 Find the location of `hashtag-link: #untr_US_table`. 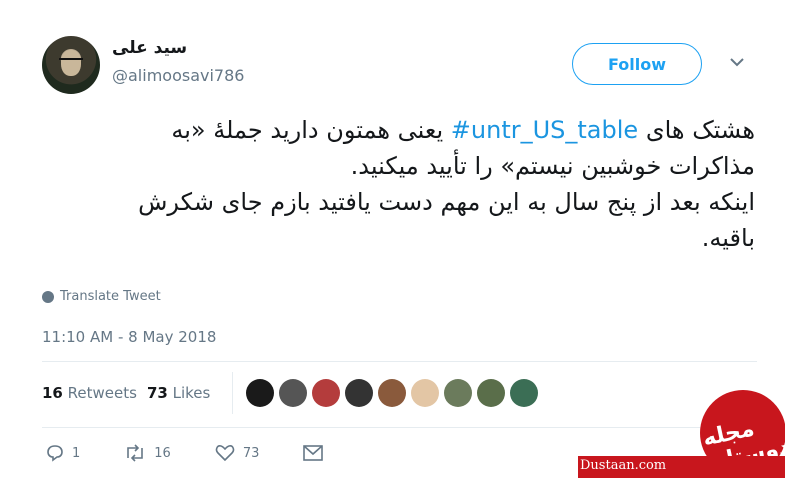

hashtag-link: #untr_US_table is located at coordinates (544, 130).